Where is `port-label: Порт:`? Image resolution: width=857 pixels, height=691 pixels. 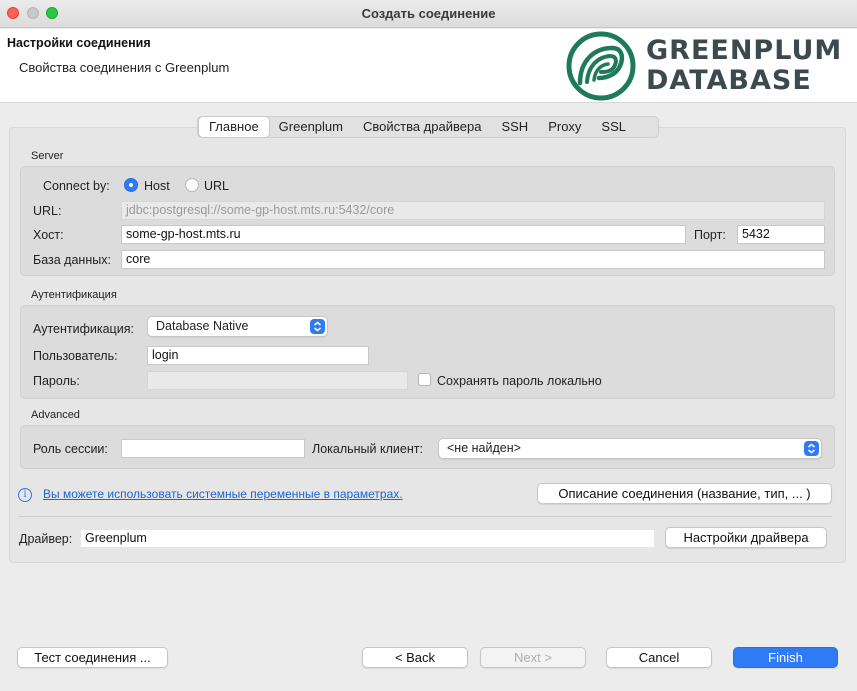 port-label: Порт: is located at coordinates (710, 235).